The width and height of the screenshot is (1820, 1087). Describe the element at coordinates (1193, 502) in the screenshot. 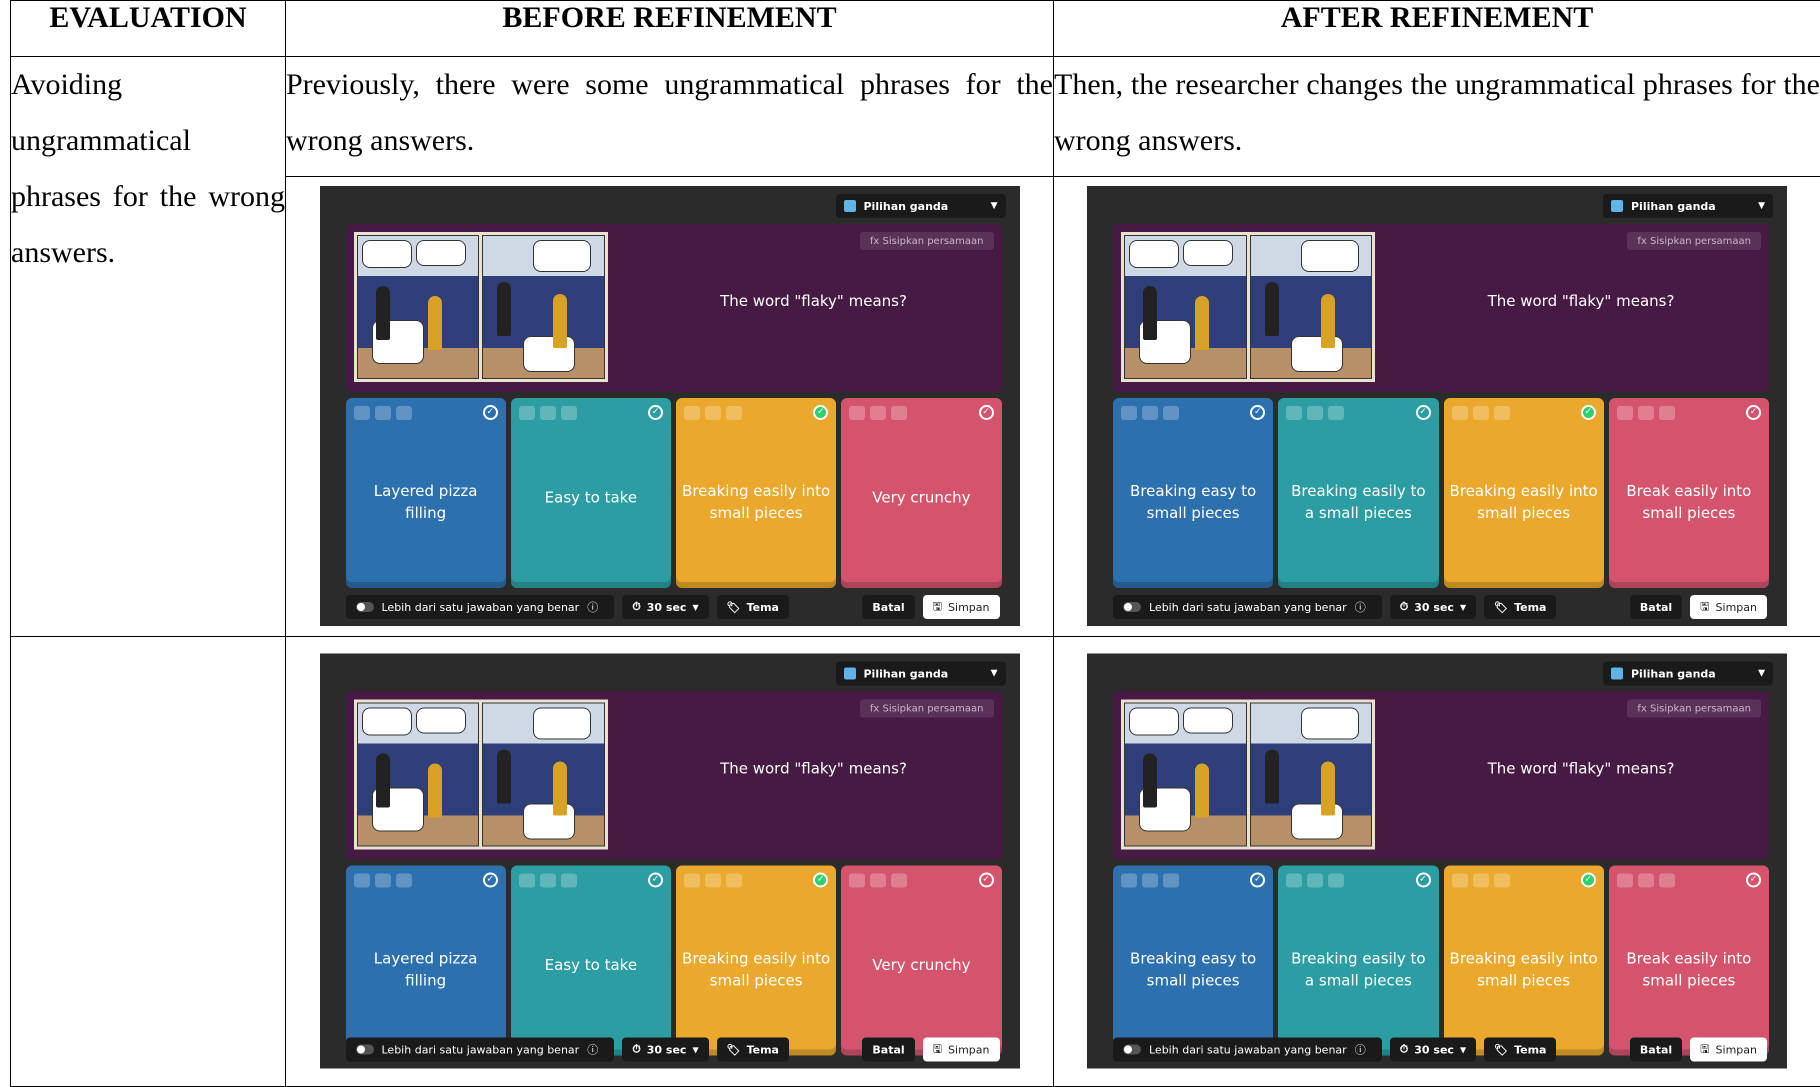

I see `answer-text: Breaking easy to small pieces` at that location.